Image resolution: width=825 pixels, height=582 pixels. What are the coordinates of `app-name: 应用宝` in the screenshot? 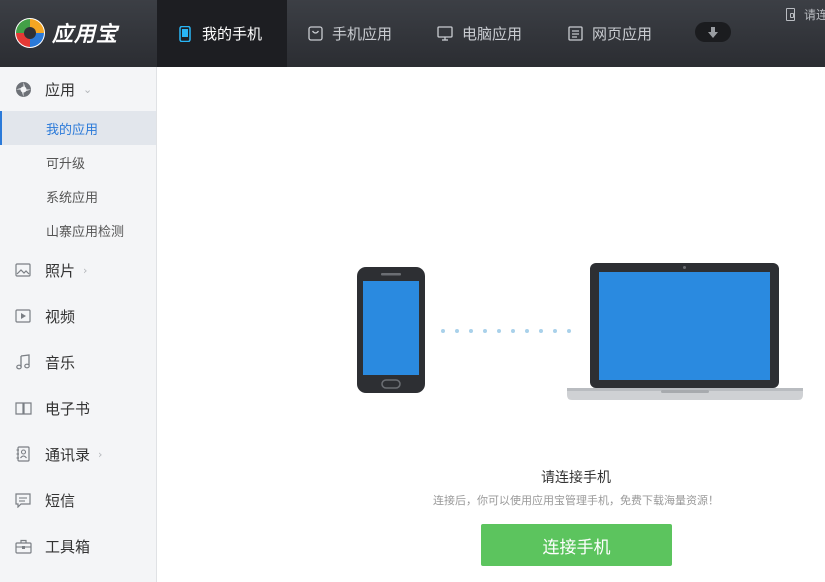 It's located at (85, 34).